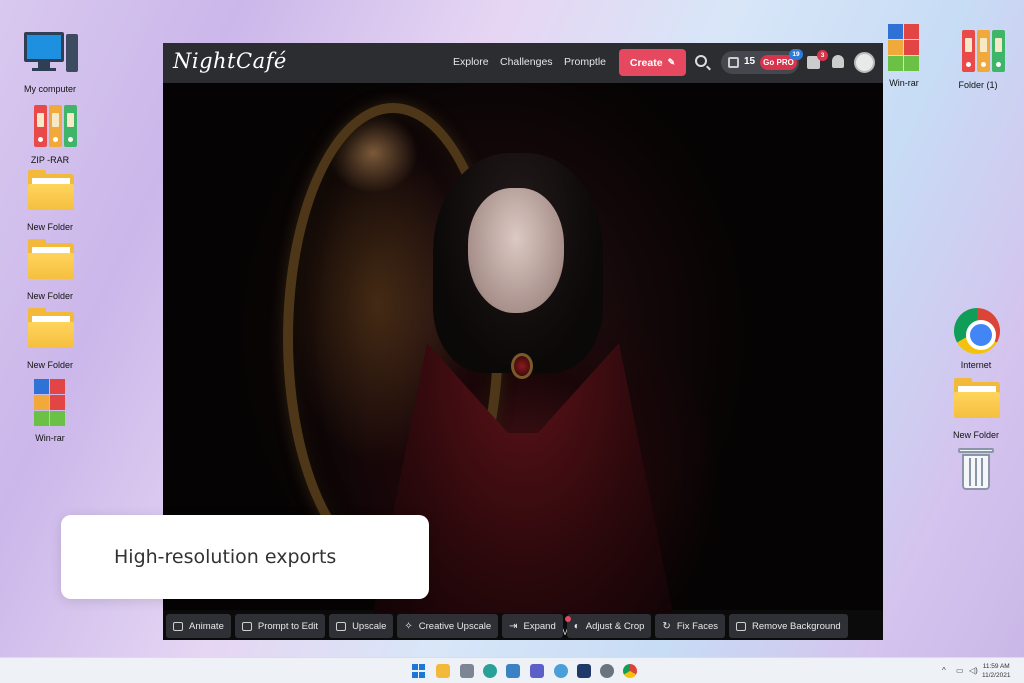 Image resolution: width=1024 pixels, height=683 pixels. Describe the element at coordinates (50, 438) in the screenshot. I see `desktop-icon-label: Win-rar` at that location.